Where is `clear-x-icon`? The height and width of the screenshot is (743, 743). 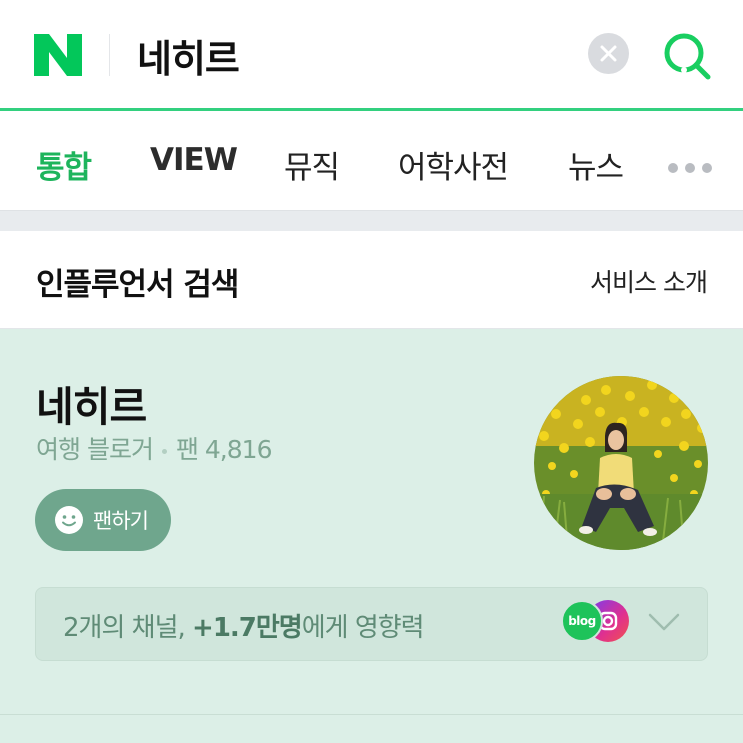
clear-x-icon is located at coordinates (608, 53).